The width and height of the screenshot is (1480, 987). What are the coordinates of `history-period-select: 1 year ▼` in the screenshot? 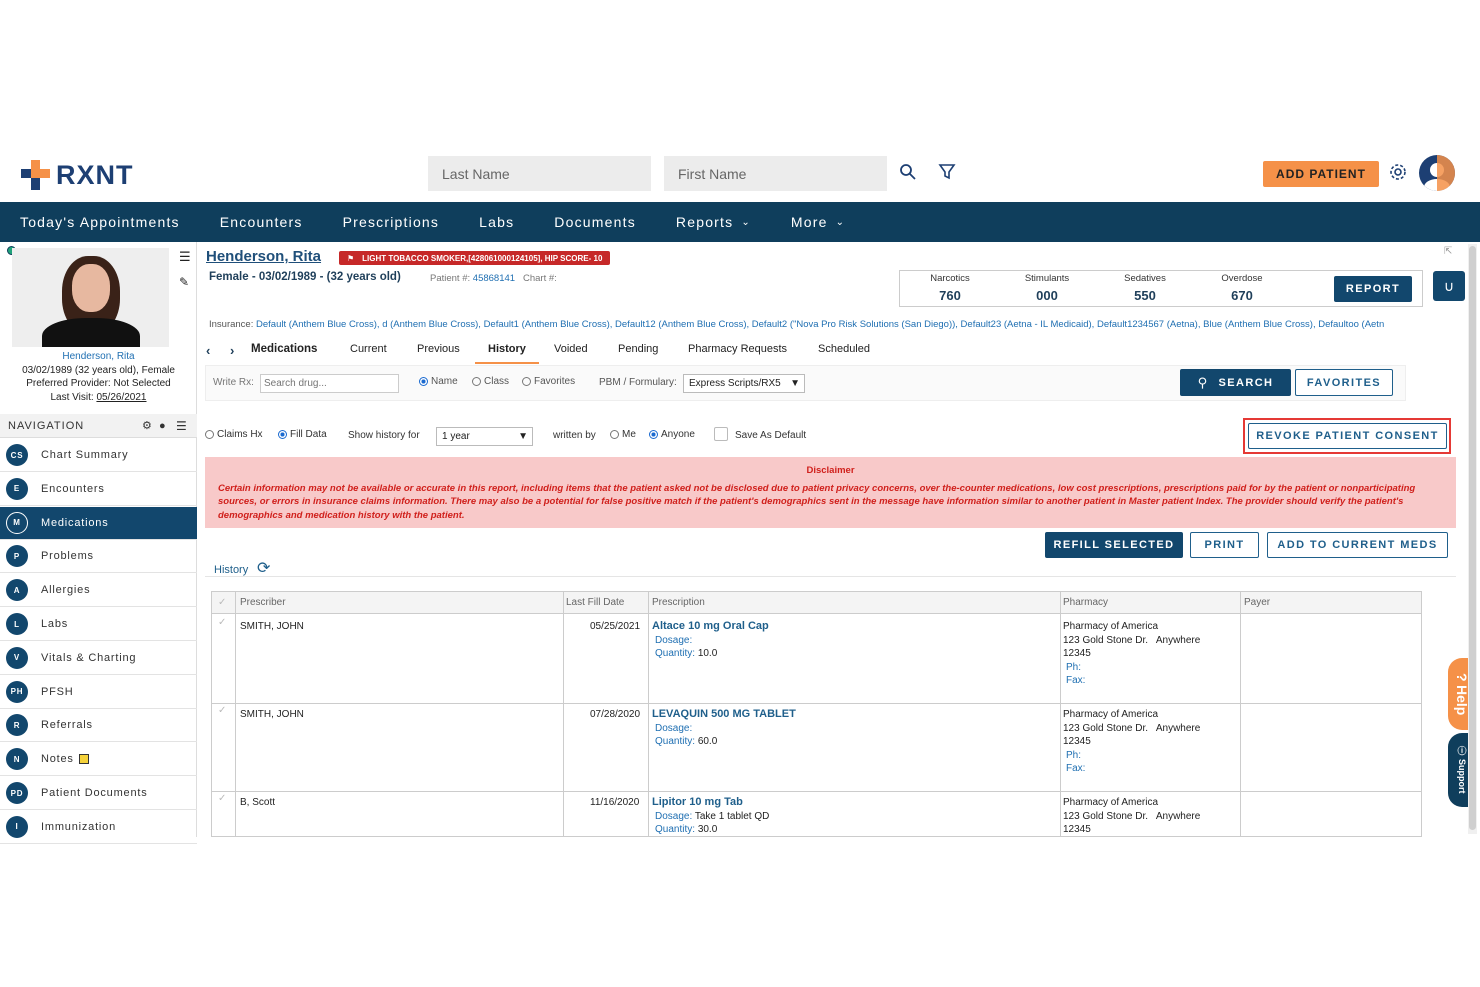 It's located at (484, 436).